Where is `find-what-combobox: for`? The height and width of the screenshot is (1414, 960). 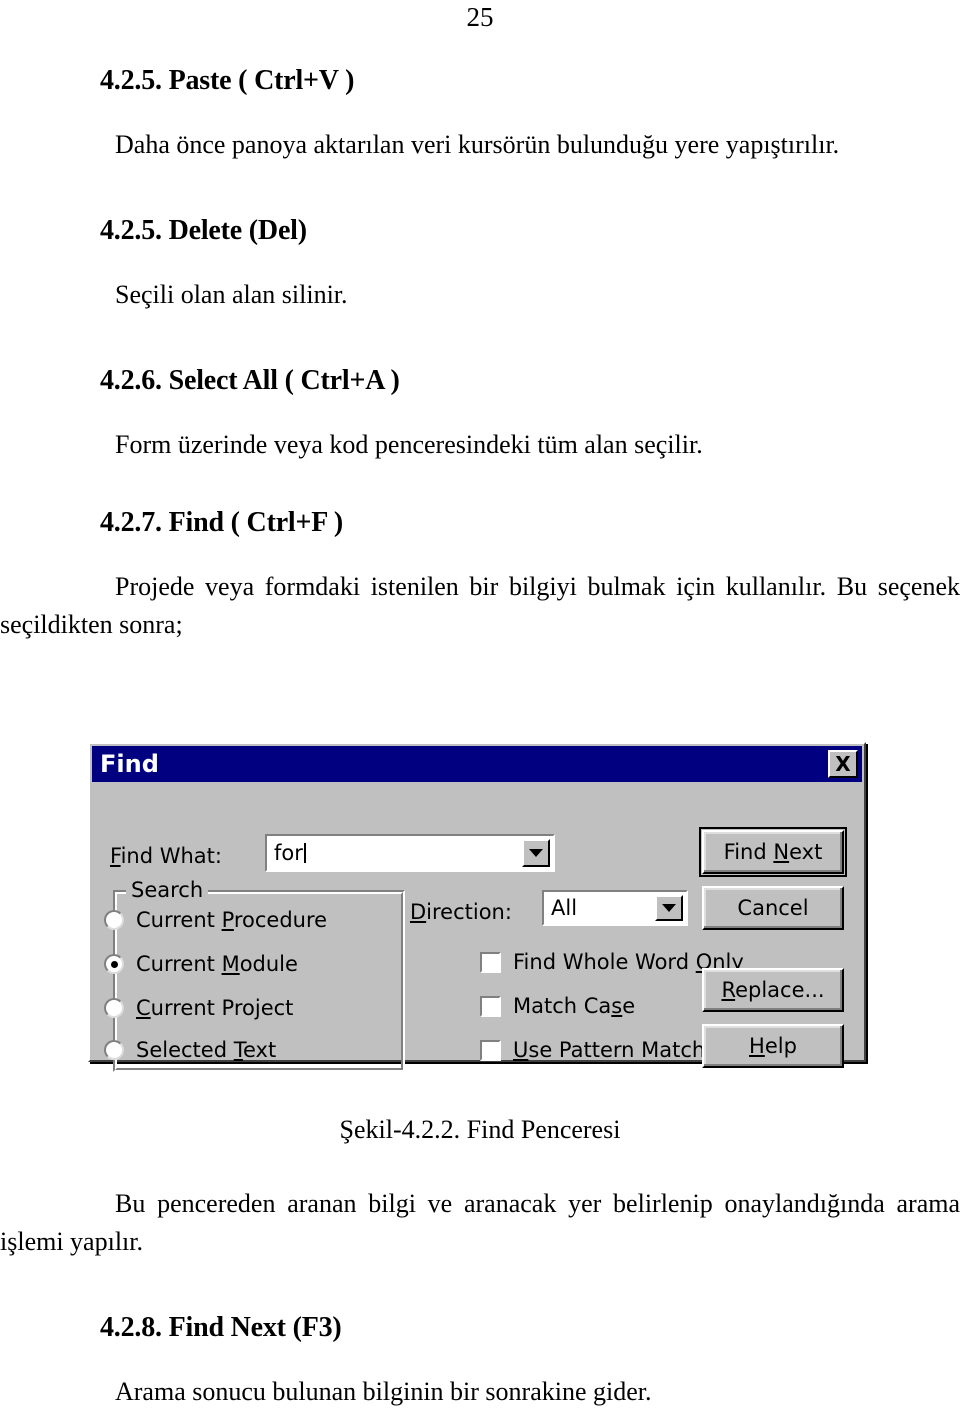
find-what-combobox: for is located at coordinates (410, 853).